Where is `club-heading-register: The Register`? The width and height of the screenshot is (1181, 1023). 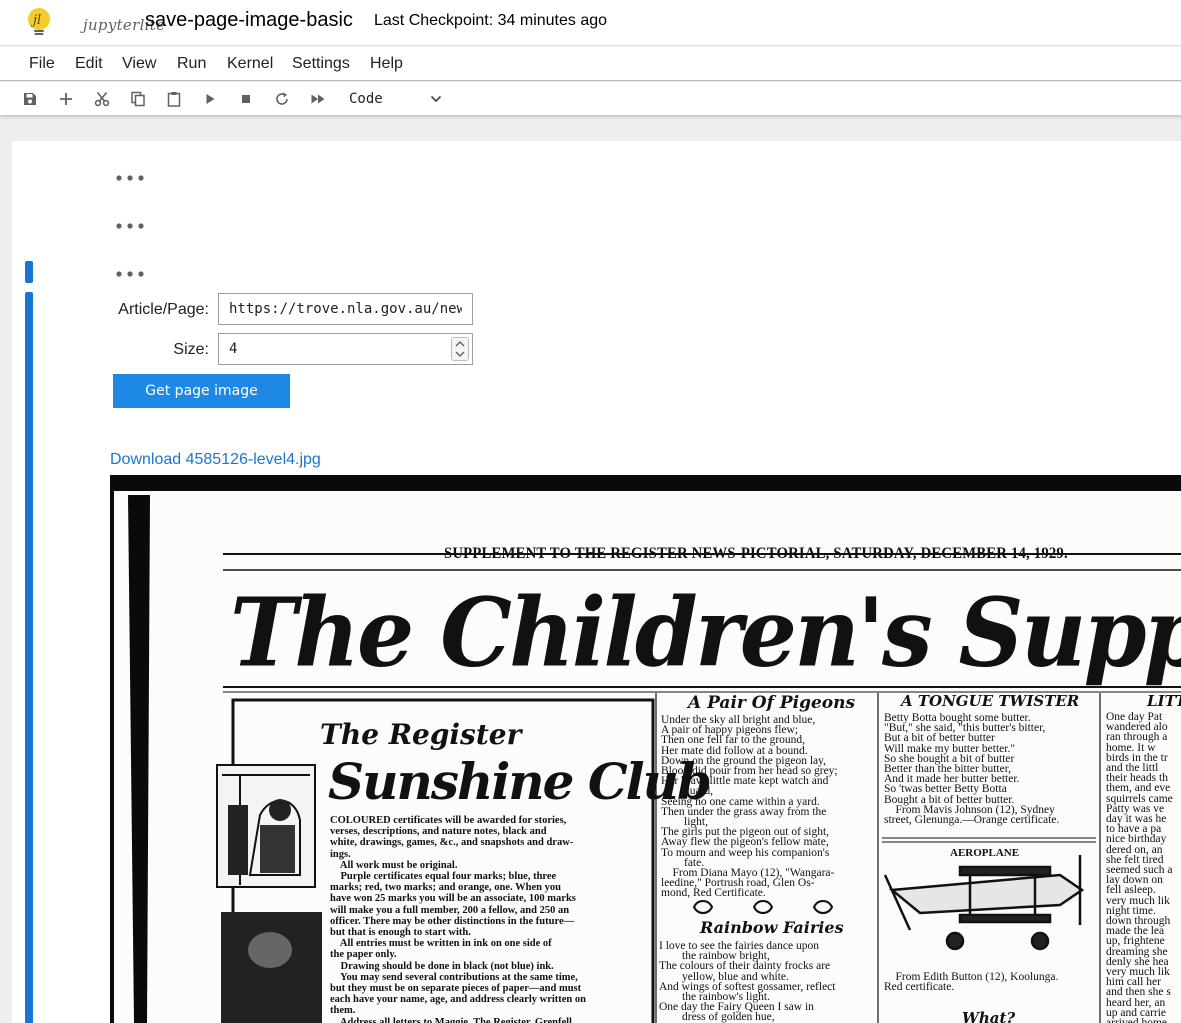
club-heading-register: The Register is located at coordinates (421, 734).